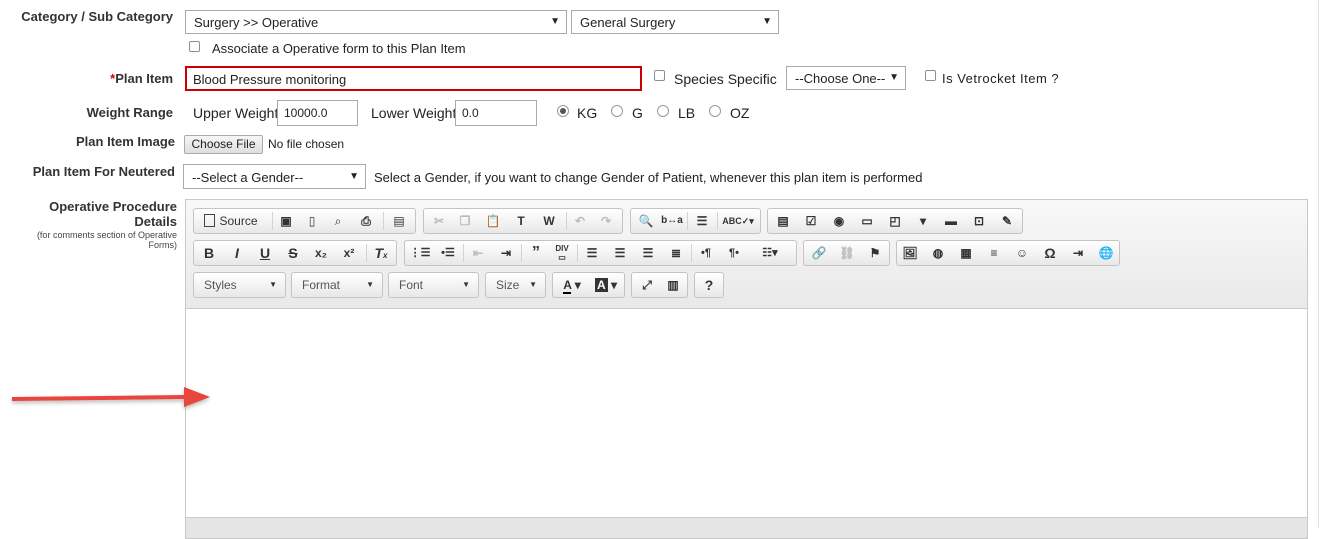 The width and height of the screenshot is (1334, 539). Describe the element at coordinates (265, 253) in the screenshot. I see `underline-icon: U` at that location.